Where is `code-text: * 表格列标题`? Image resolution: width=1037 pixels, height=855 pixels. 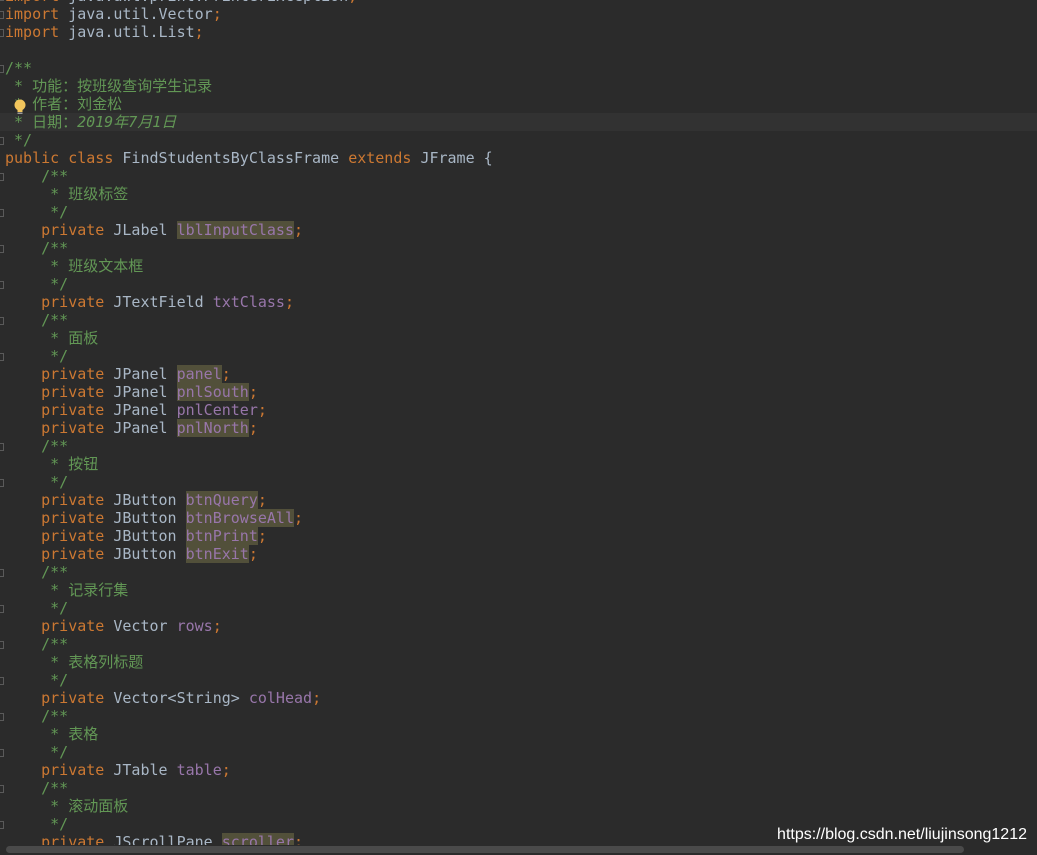
code-text: * 表格列标题 is located at coordinates (74, 662).